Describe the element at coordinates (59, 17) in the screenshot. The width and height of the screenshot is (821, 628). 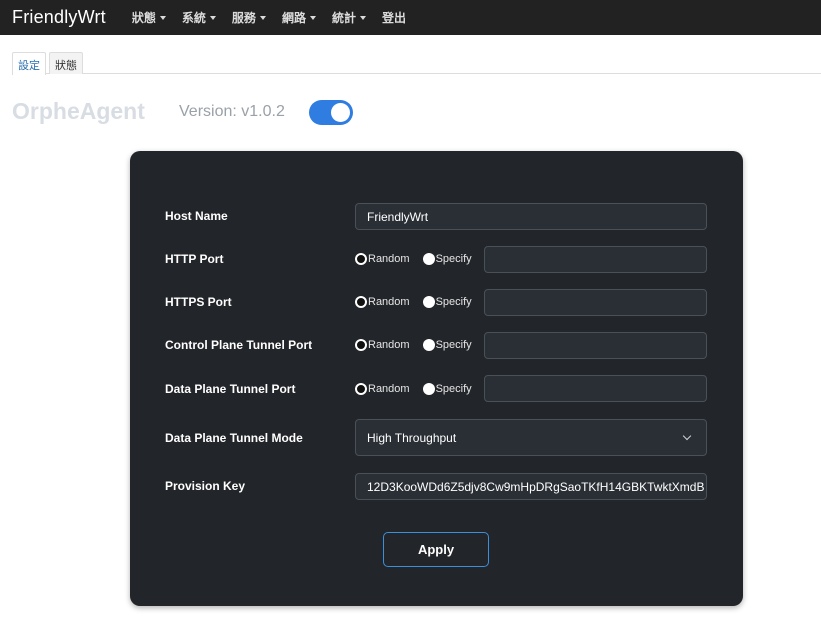
I see `brand-logo: FriendlyWrt` at that location.